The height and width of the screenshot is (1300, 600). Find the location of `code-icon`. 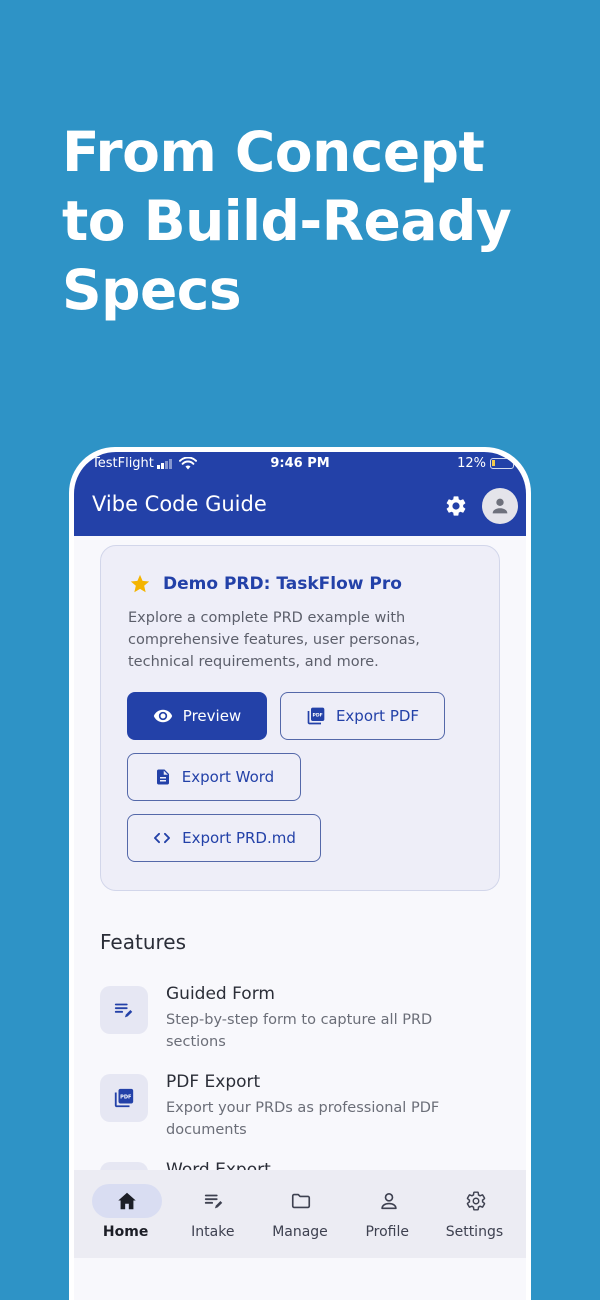

code-icon is located at coordinates (162, 838).